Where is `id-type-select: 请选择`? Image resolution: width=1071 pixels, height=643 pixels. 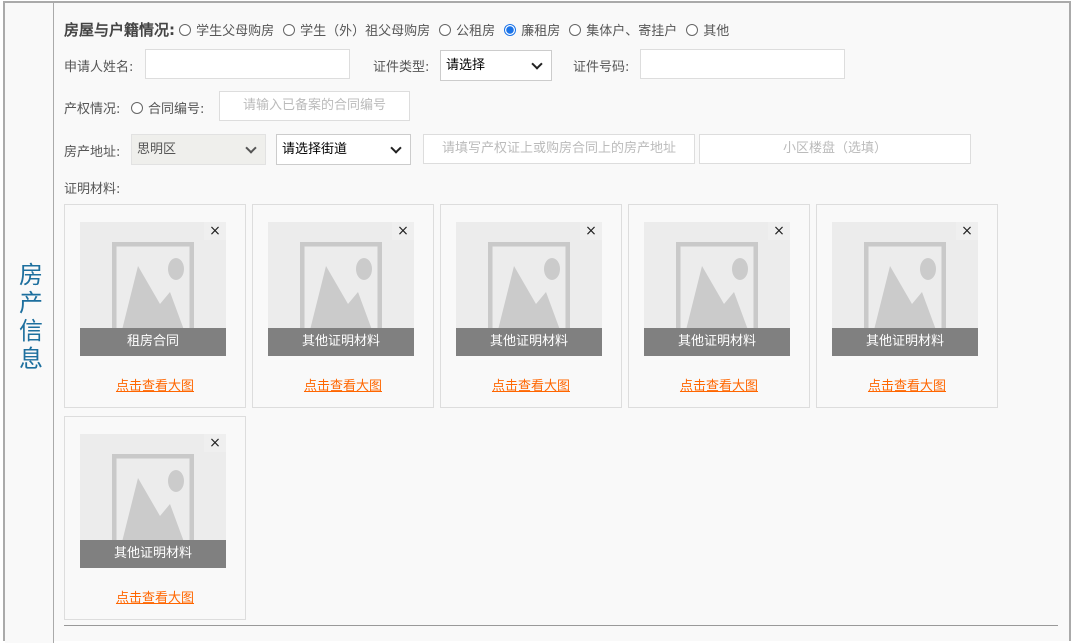 id-type-select: 请选择 is located at coordinates (496, 65).